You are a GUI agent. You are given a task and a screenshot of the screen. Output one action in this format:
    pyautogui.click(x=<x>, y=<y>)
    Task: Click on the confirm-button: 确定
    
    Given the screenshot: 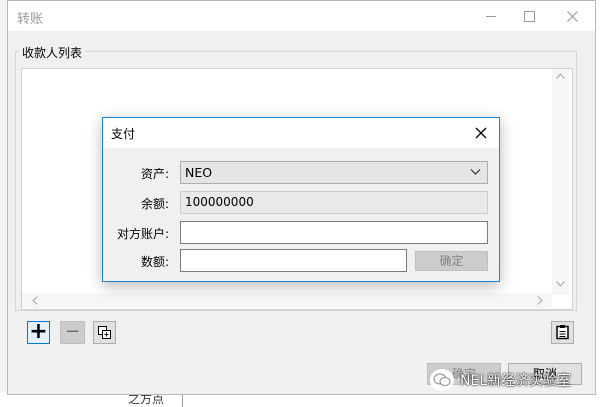 What is the action you would take?
    pyautogui.click(x=451, y=261)
    